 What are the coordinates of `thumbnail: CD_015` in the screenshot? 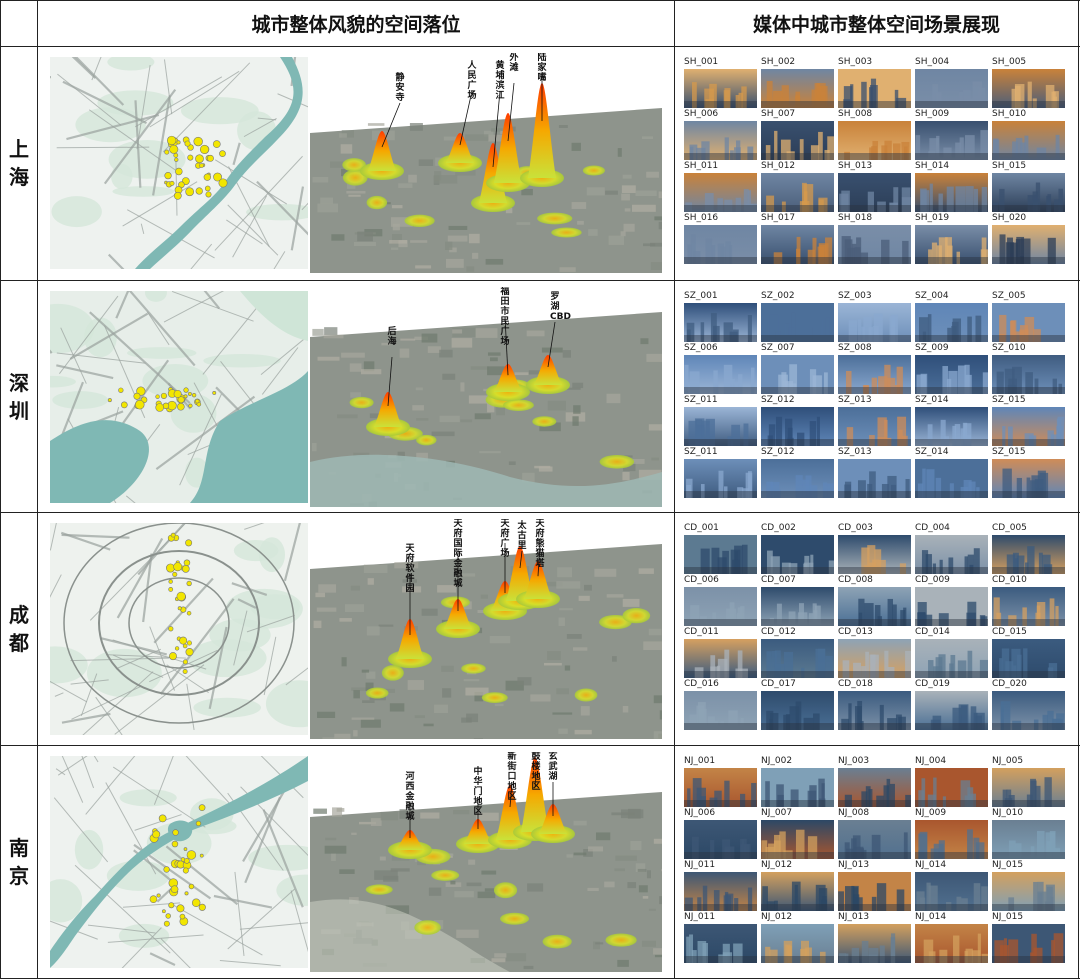 It's located at (1028, 652).